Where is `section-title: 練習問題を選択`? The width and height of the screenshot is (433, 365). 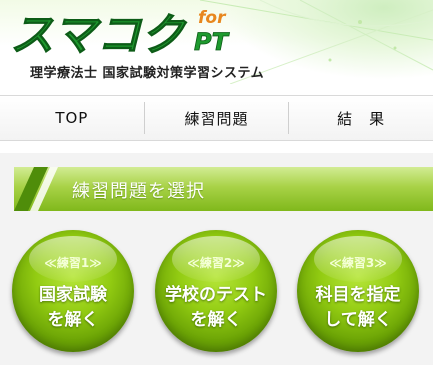 section-title: 練習問題を選択 is located at coordinates (138, 191).